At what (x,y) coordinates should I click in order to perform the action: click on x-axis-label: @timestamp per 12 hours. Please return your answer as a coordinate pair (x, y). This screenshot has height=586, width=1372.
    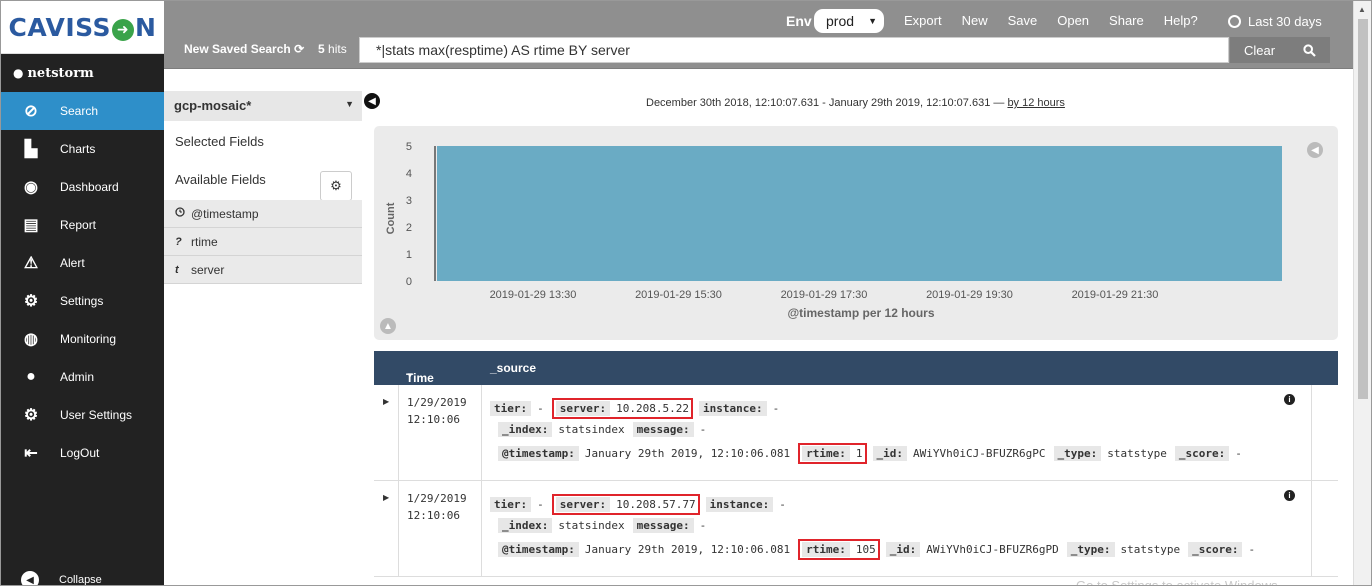
    Looking at the image, I should click on (860, 313).